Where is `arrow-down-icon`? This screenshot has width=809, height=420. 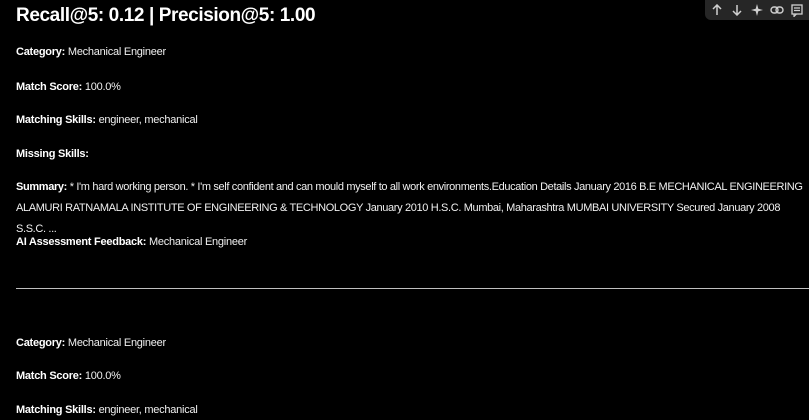 arrow-down-icon is located at coordinates (737, 10).